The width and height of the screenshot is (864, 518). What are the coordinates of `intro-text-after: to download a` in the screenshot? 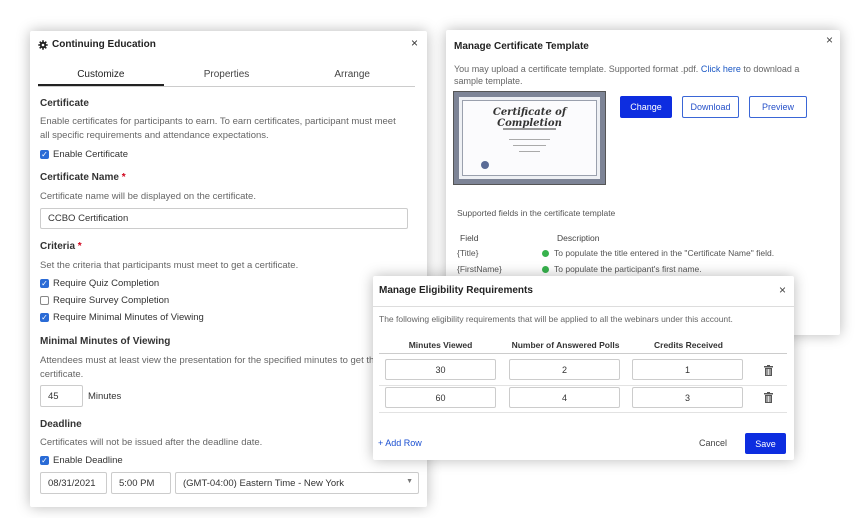 It's located at (771, 69).